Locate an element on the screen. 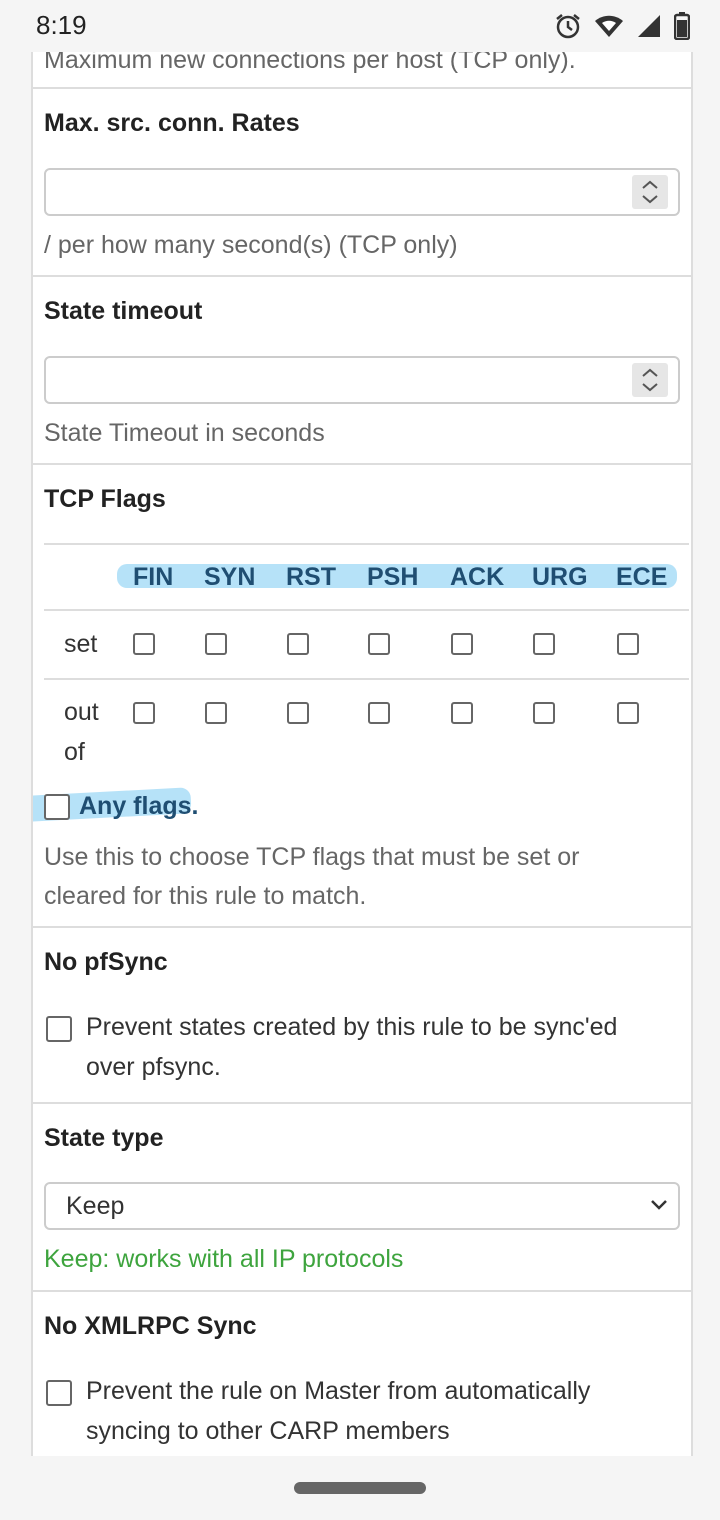 Image resolution: width=720 pixels, height=1520 pixels. flag-header-ack: ACK is located at coordinates (477, 577).